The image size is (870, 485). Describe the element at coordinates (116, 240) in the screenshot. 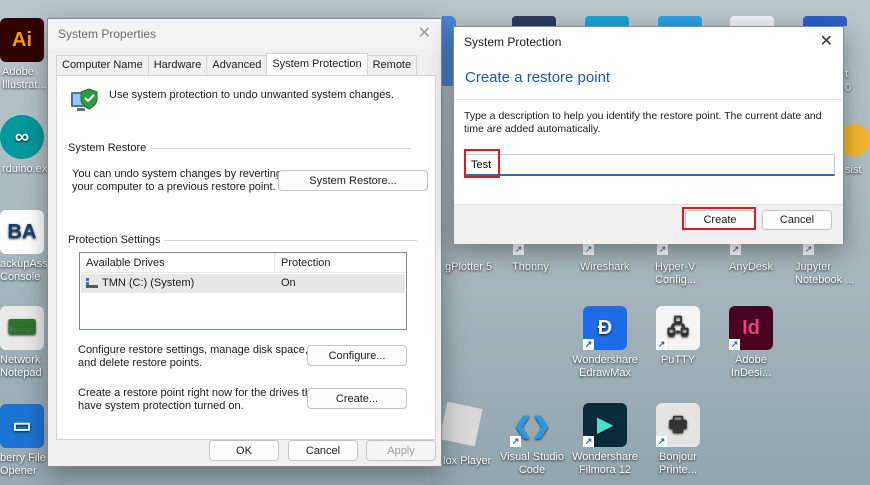

I see `protection-settings-group-label: Protection Settings` at that location.